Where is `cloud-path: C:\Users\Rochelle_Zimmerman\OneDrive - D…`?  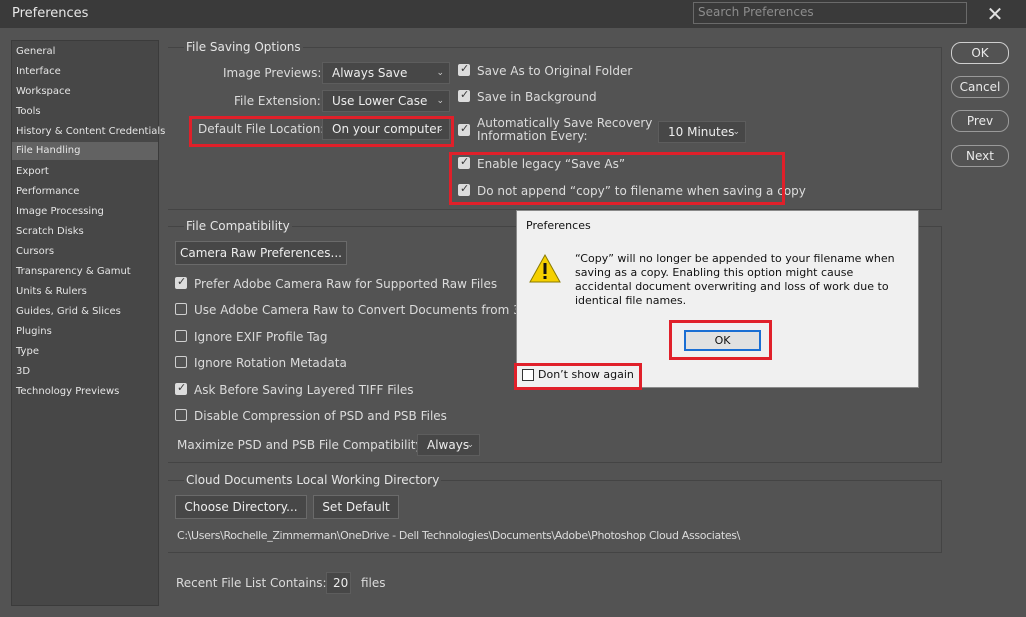
cloud-path: C:\Users\Rochelle_Zimmerman\OneDrive - D… is located at coordinates (459, 535).